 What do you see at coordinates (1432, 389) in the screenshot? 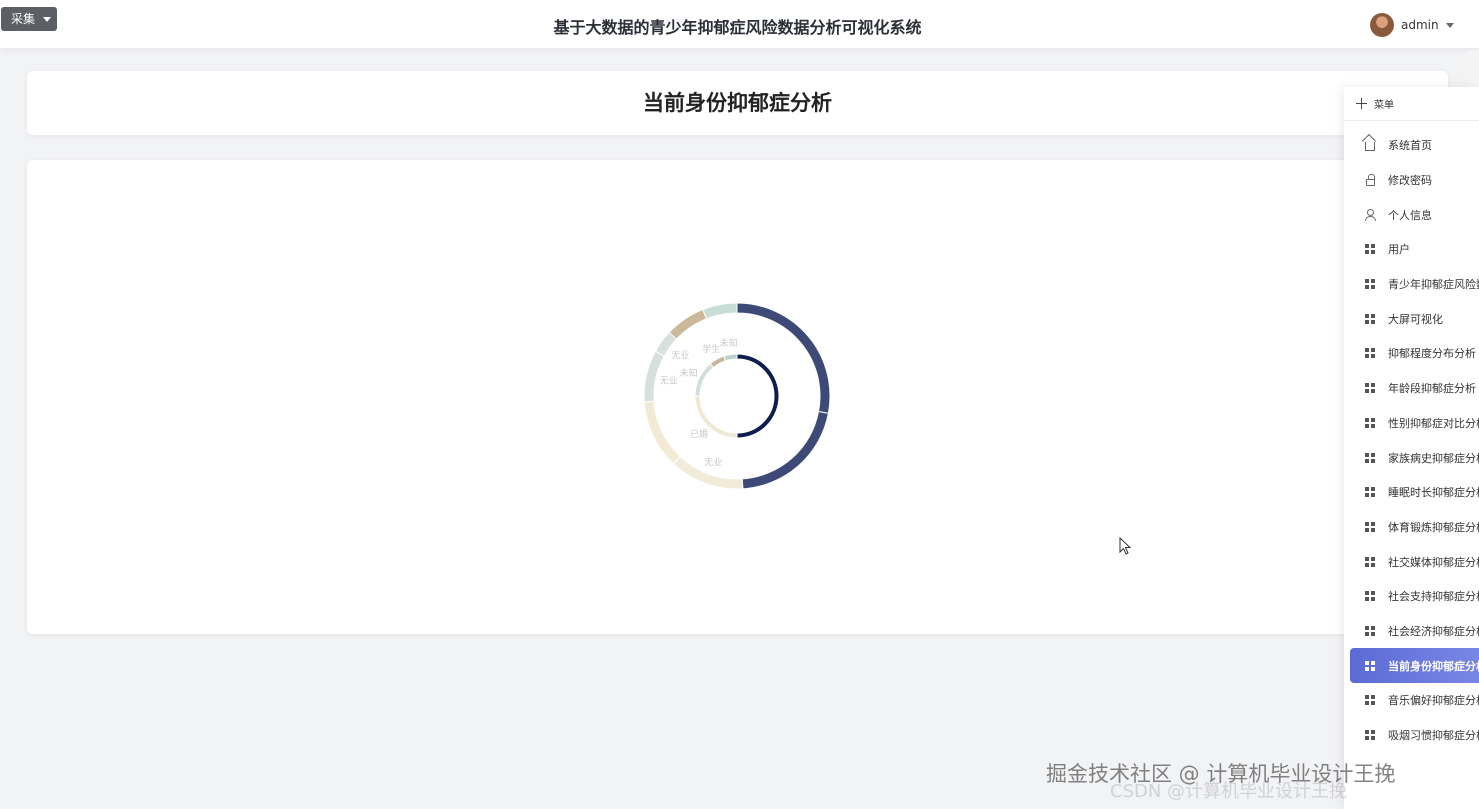
I see `menu-item-label: 年龄段抑郁症分析` at bounding box center [1432, 389].